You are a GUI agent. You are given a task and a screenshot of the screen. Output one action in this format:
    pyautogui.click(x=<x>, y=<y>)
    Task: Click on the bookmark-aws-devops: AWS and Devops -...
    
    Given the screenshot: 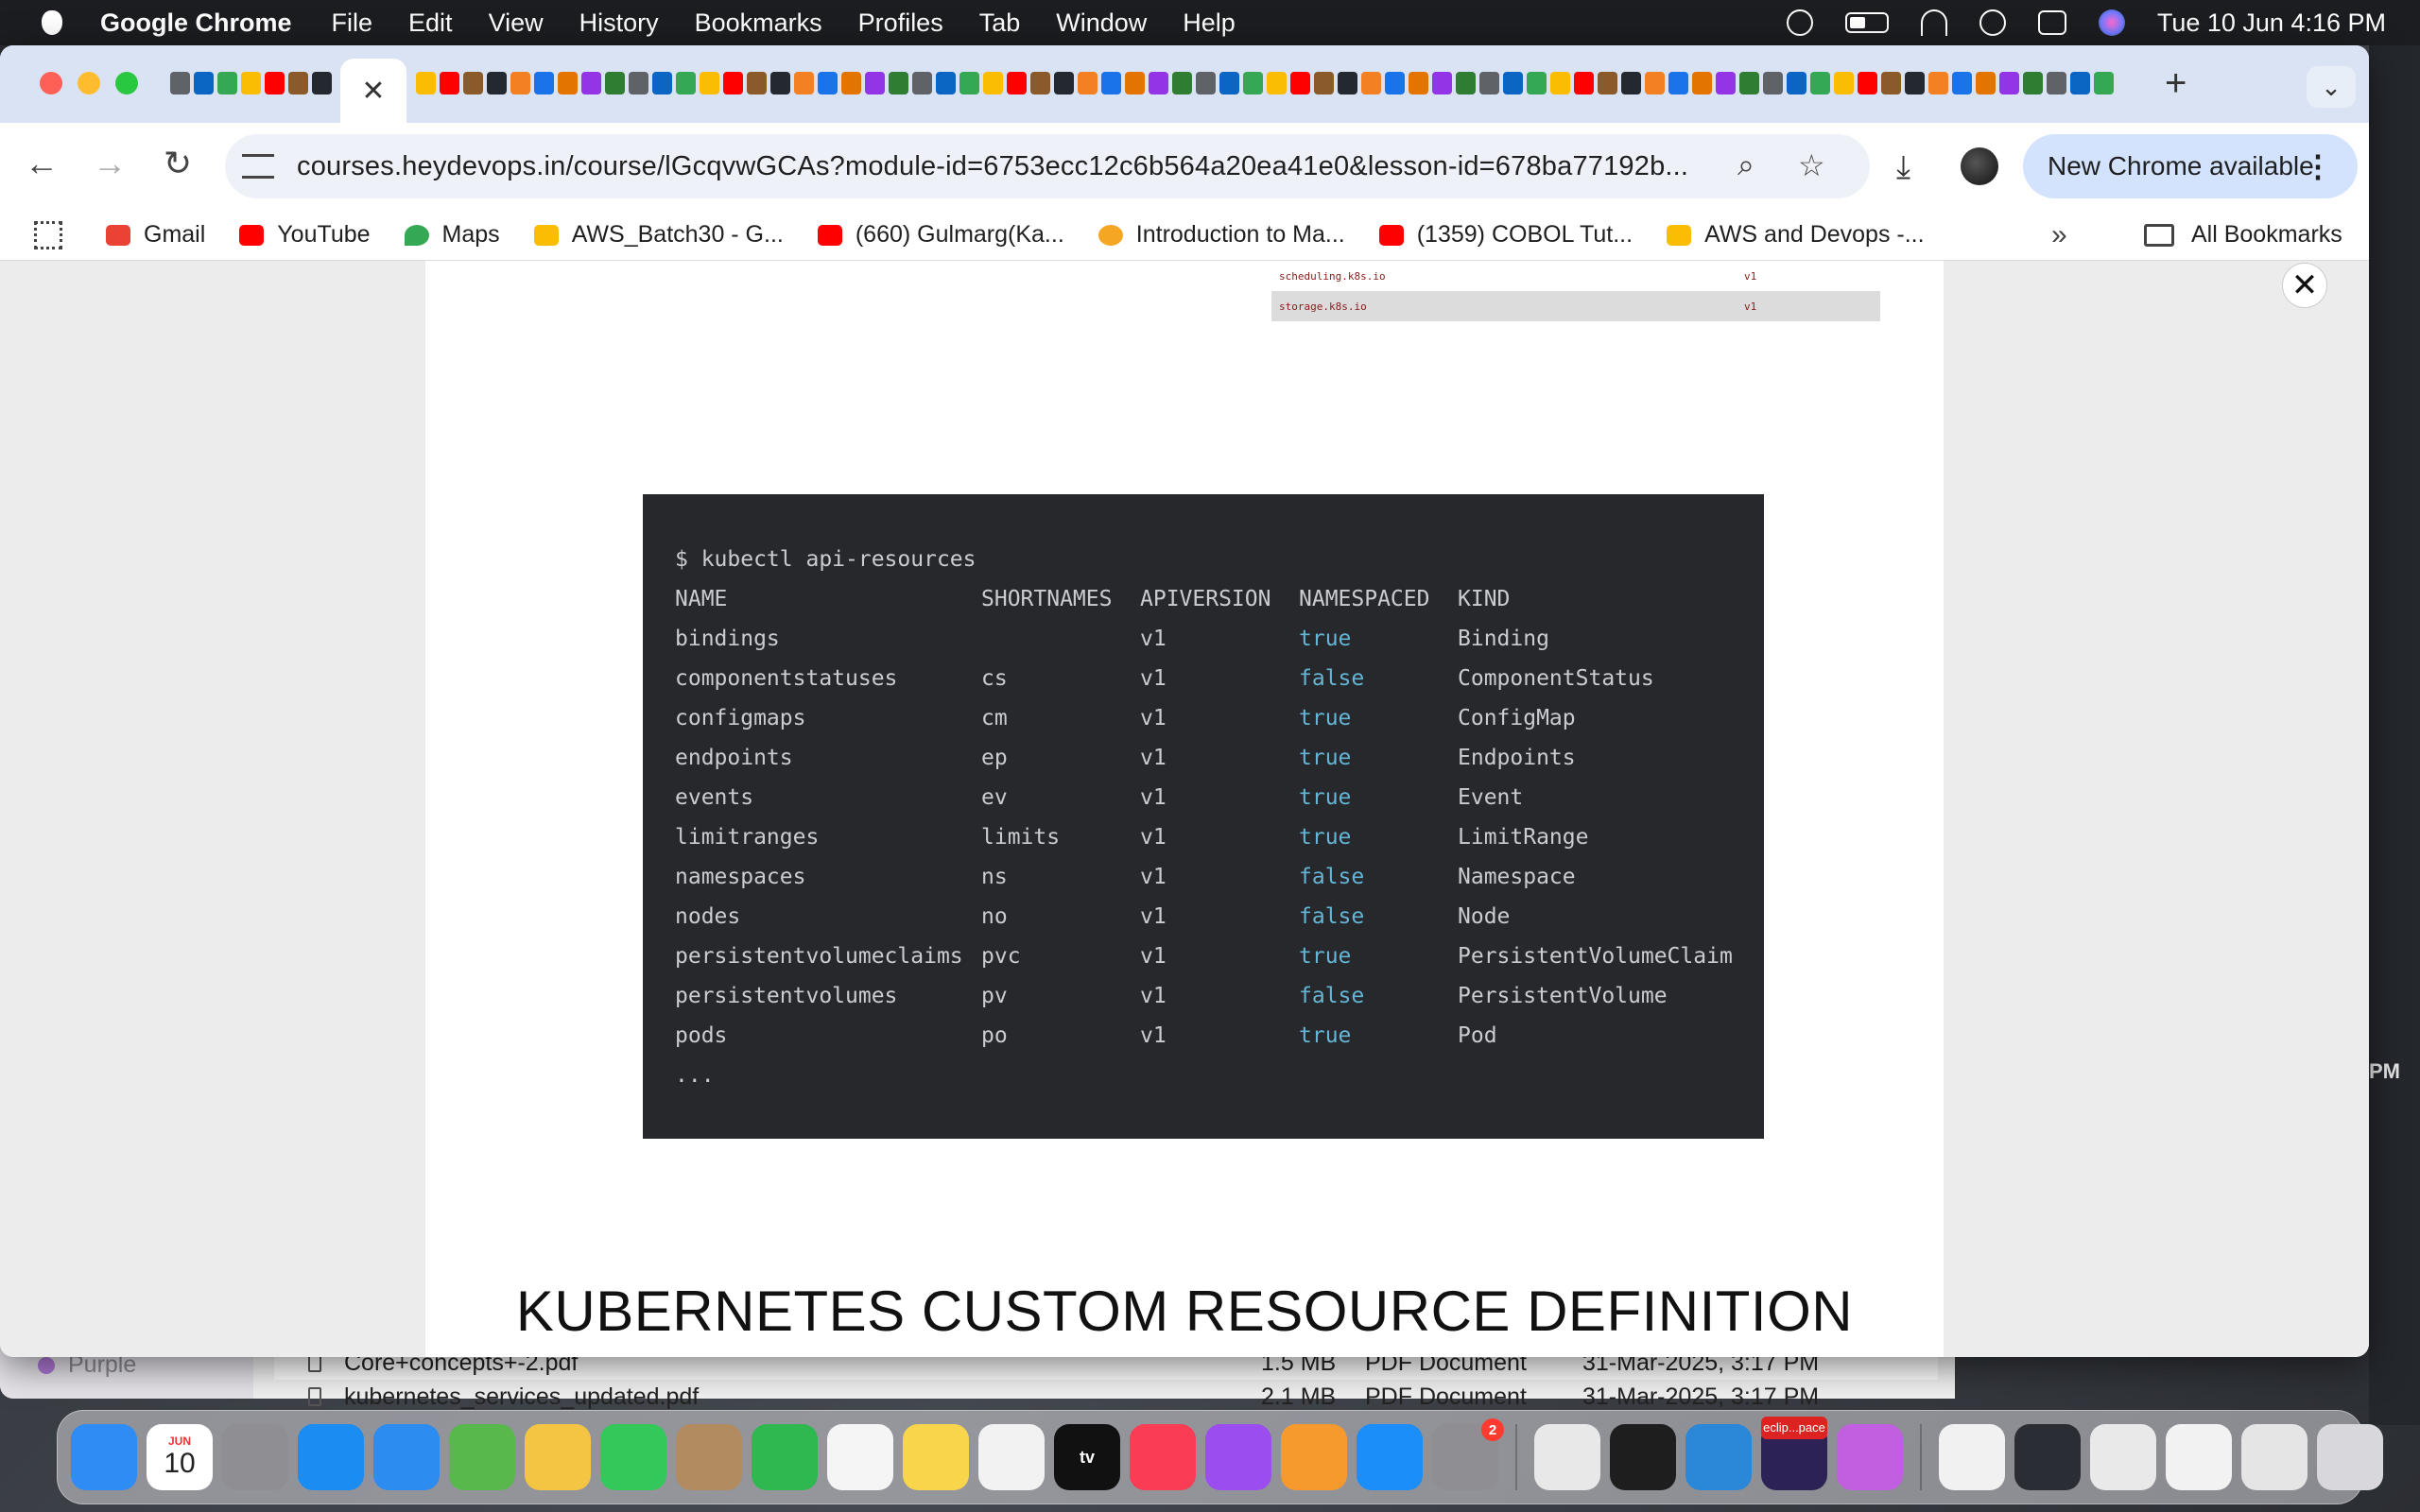 What is the action you would take?
    pyautogui.click(x=1796, y=235)
    